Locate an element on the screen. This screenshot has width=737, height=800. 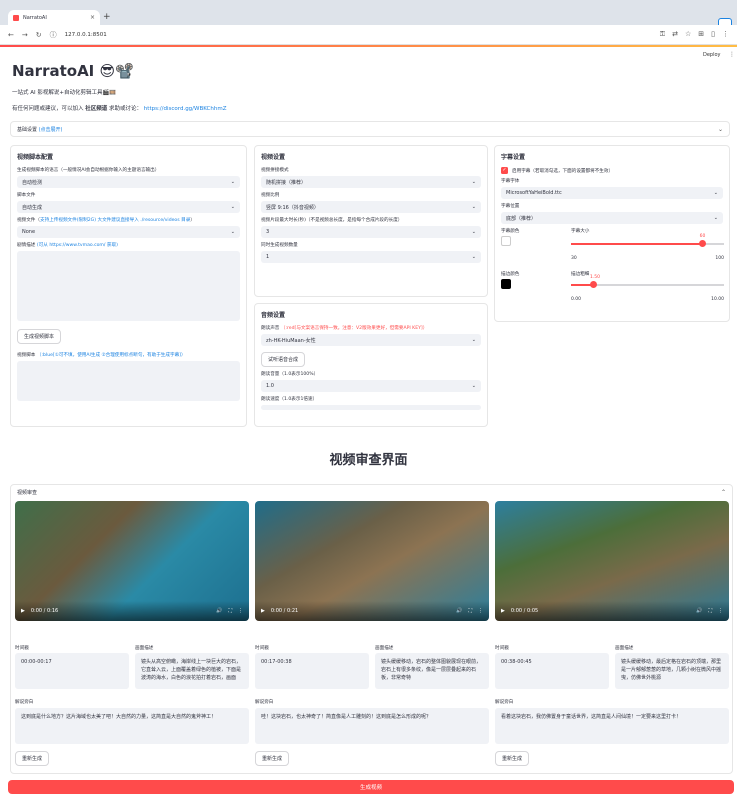
slider-value: 60 is located at coordinates (702, 236).